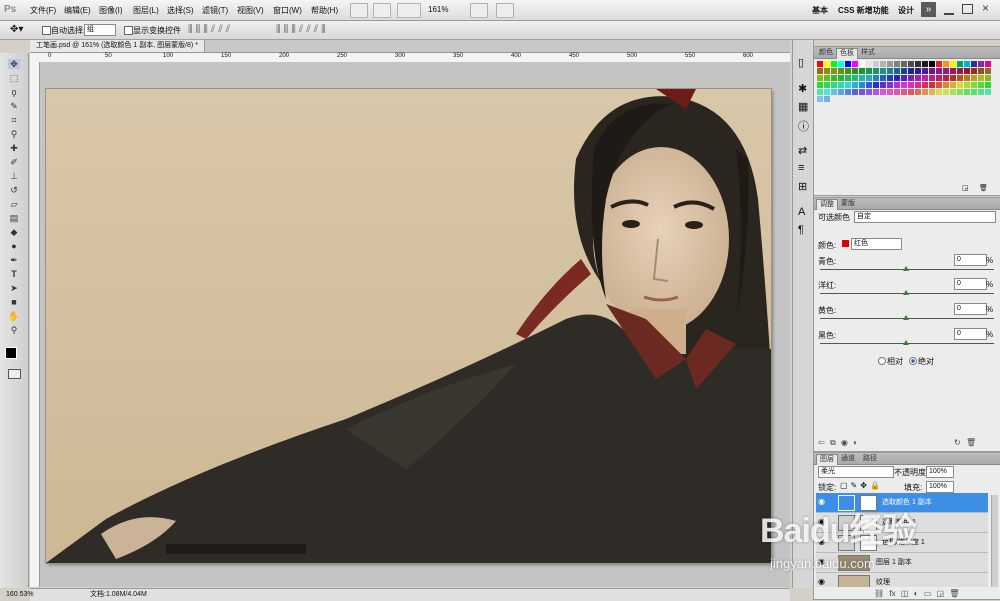 This screenshot has height=601, width=1000. I want to click on delete-swatch-icon: 🗑, so click(983, 188).